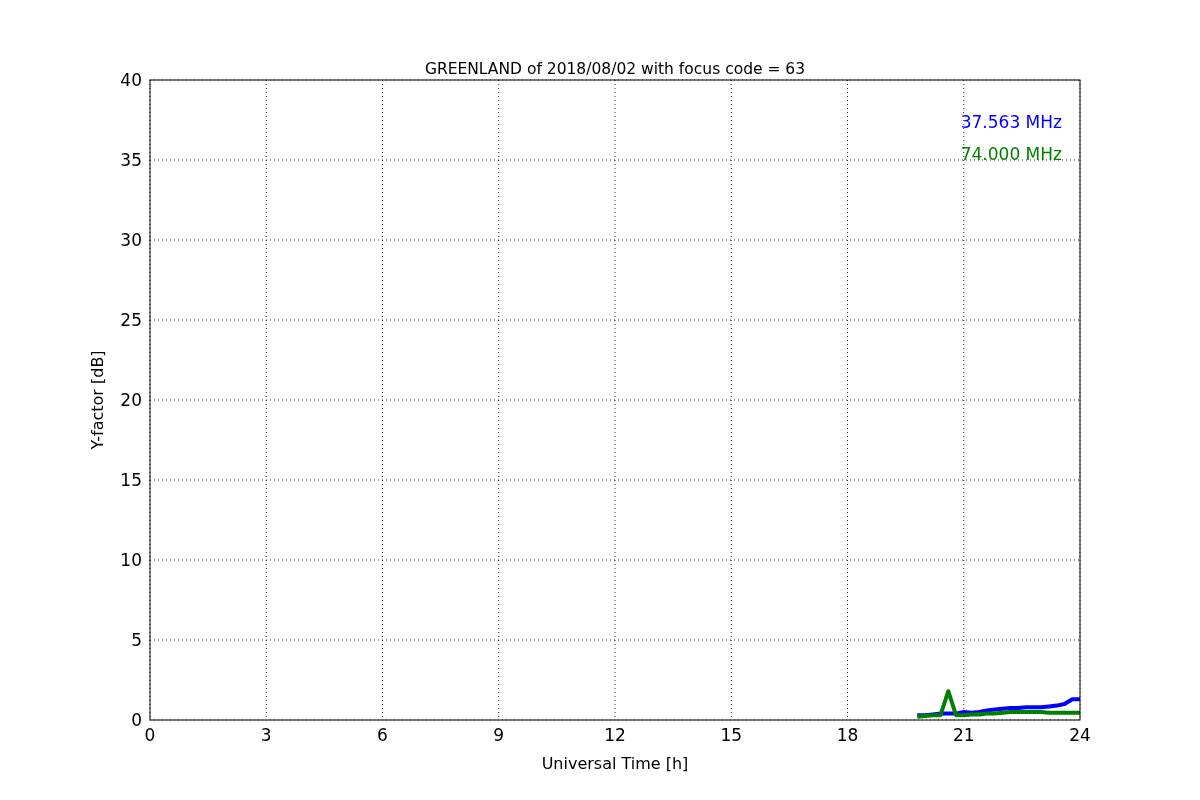  What do you see at coordinates (131, 240) in the screenshot?
I see `y-tick-label: 30` at bounding box center [131, 240].